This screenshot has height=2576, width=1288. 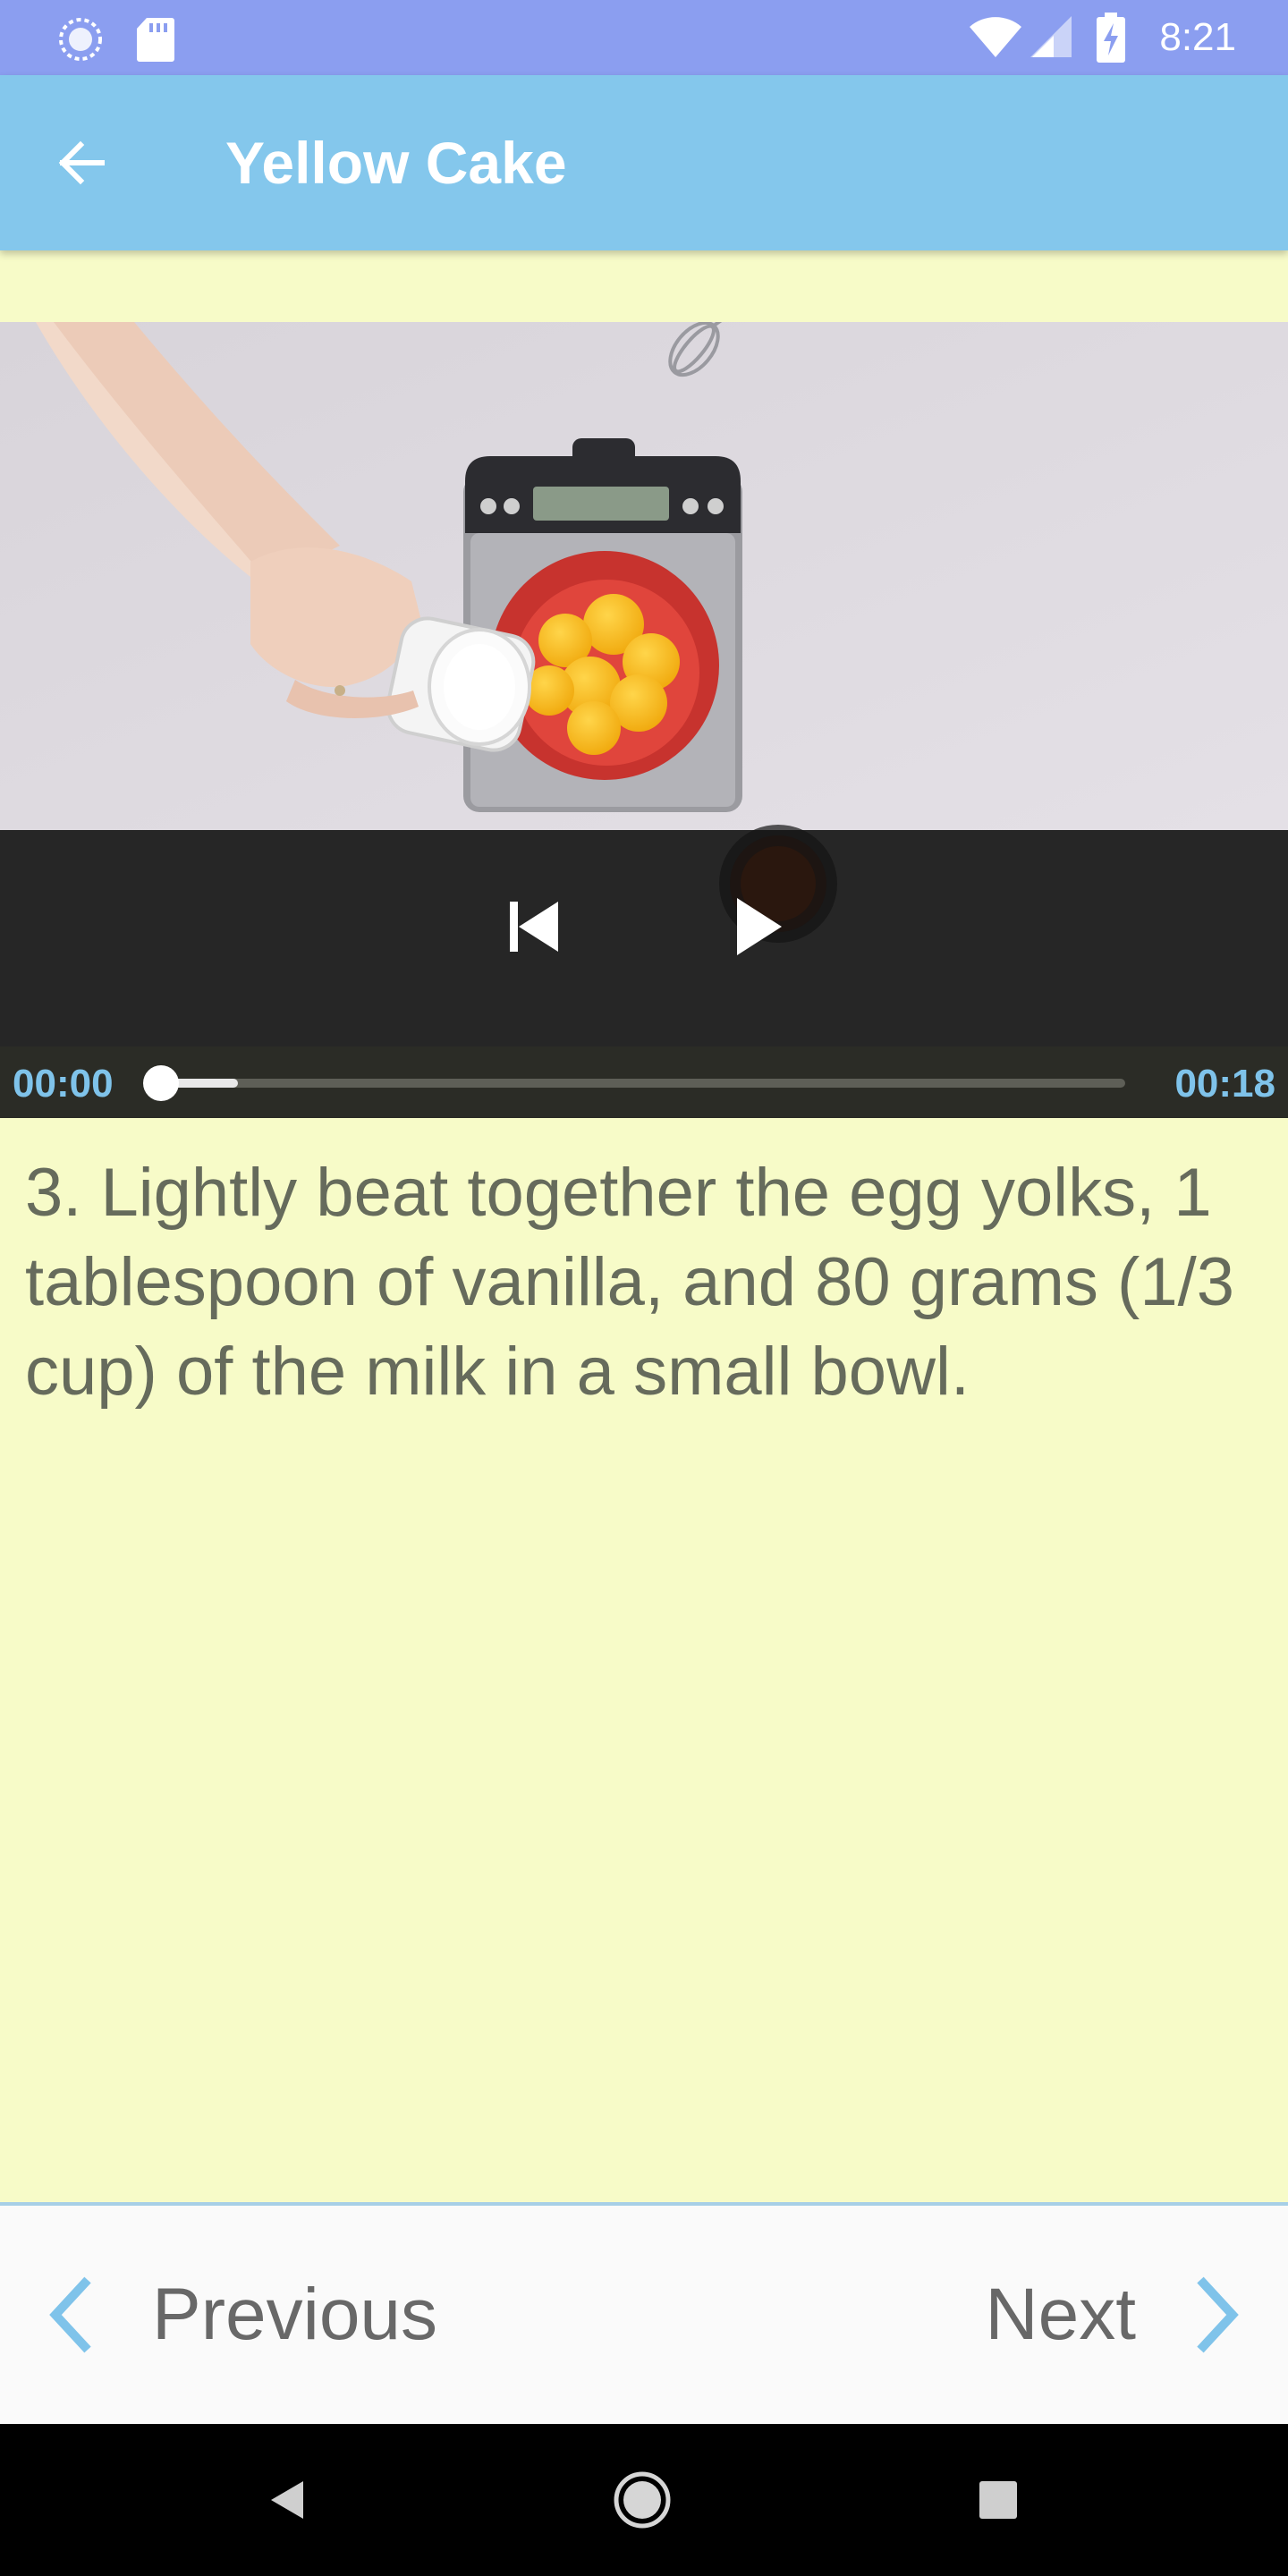 I want to click on previous-button: Previous, so click(x=241, y=2315).